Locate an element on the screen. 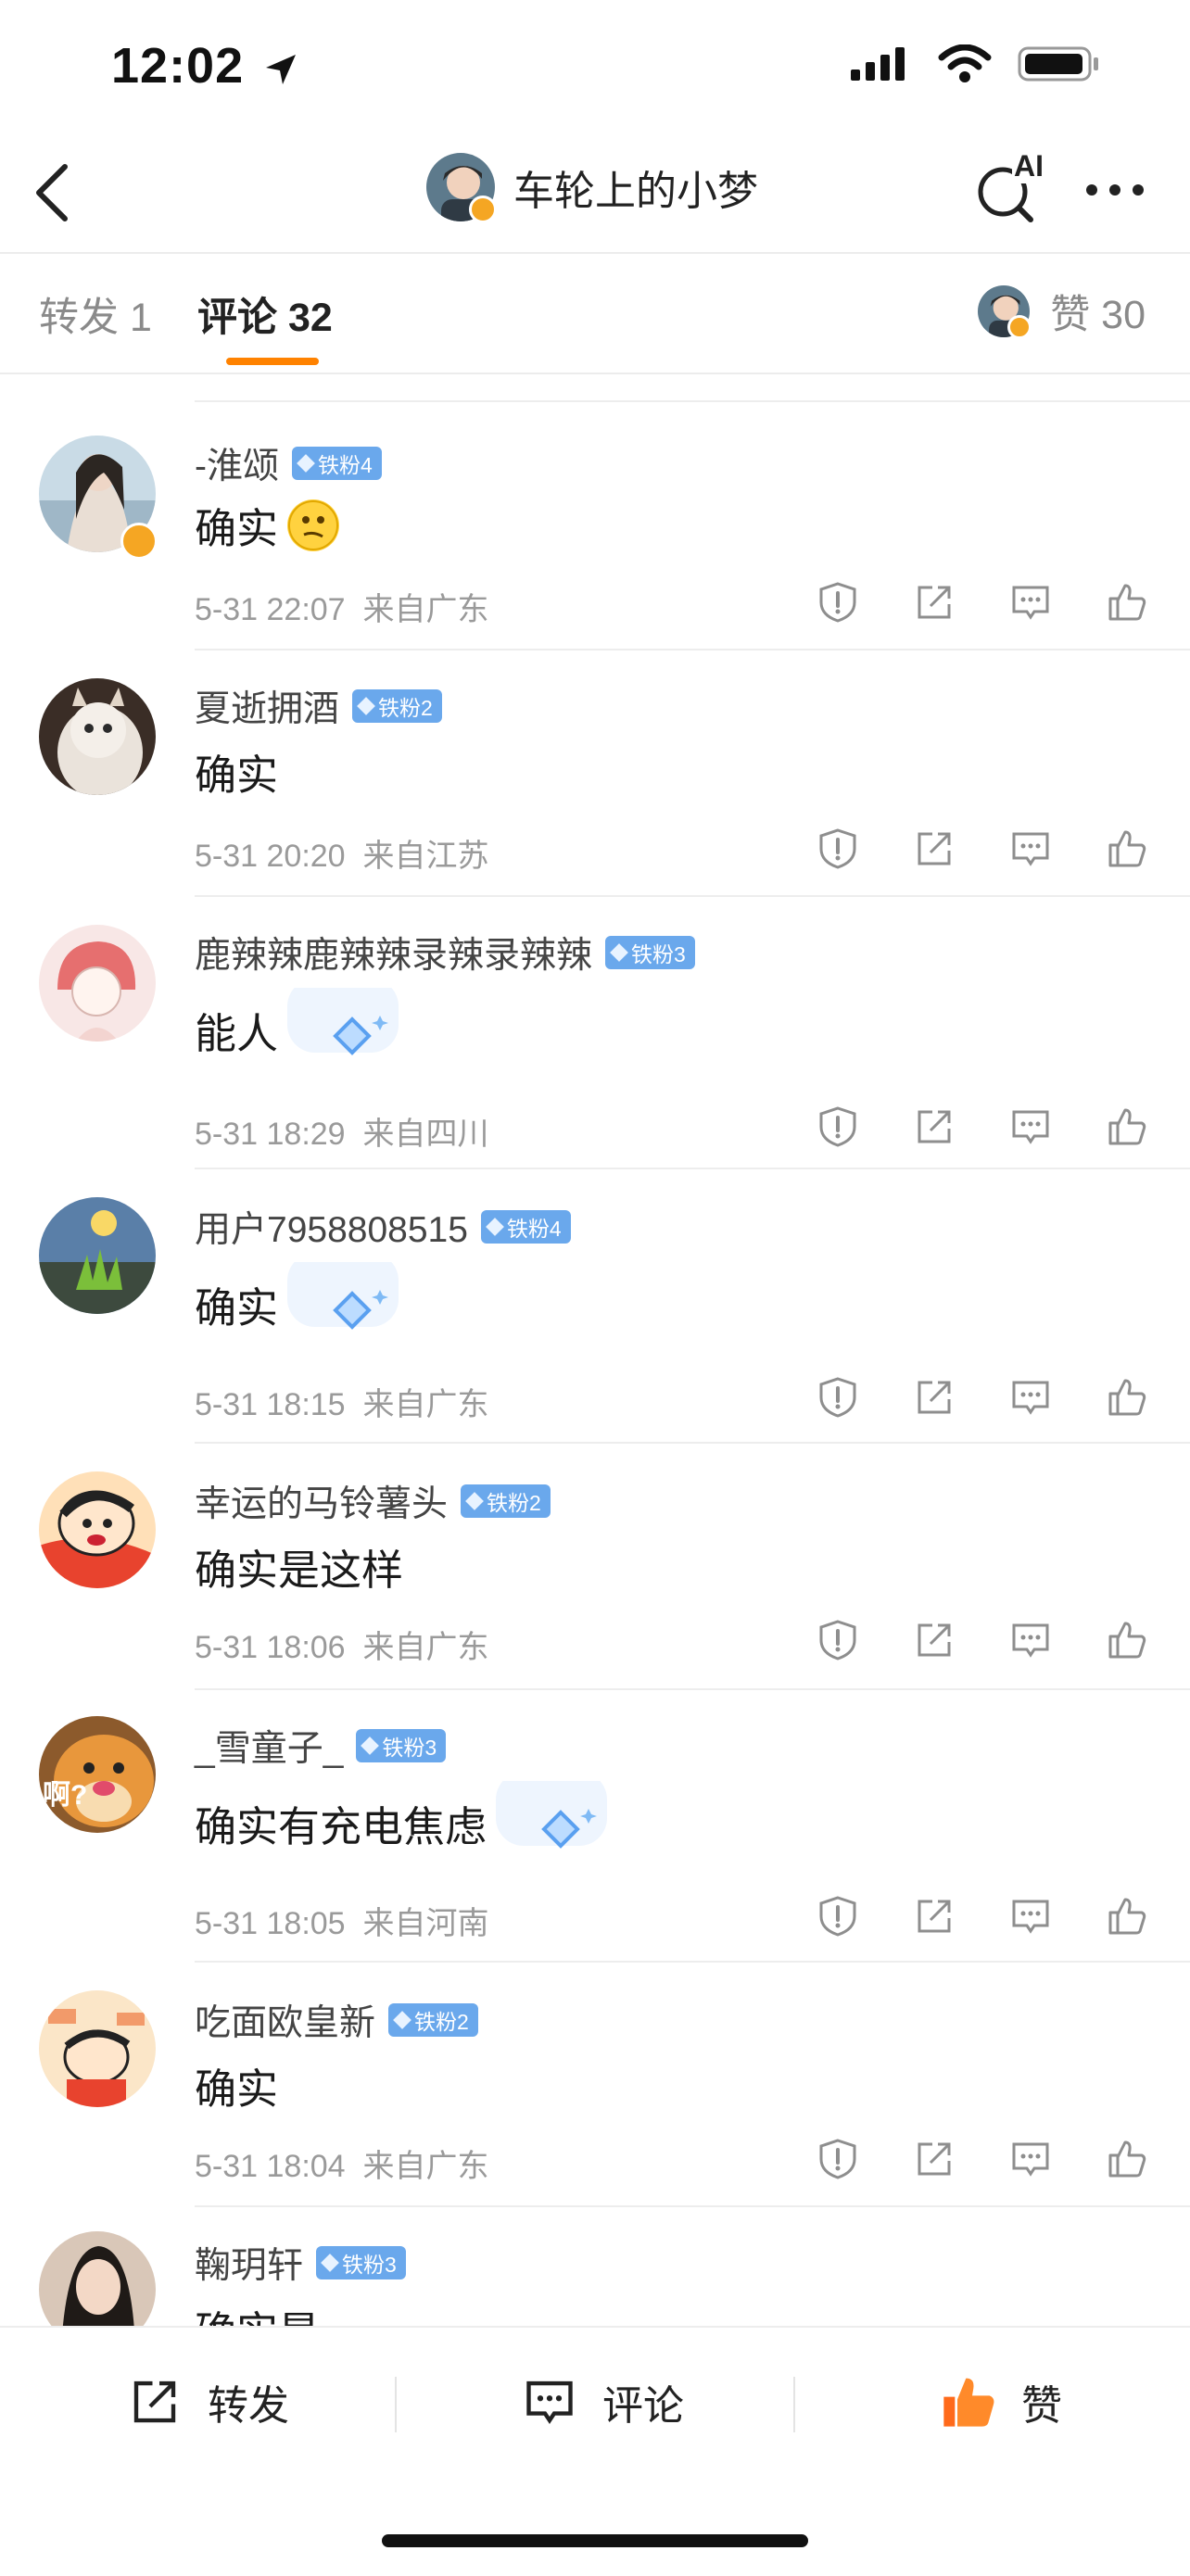  thumbs-up-filled-icon is located at coordinates (968, 2402).